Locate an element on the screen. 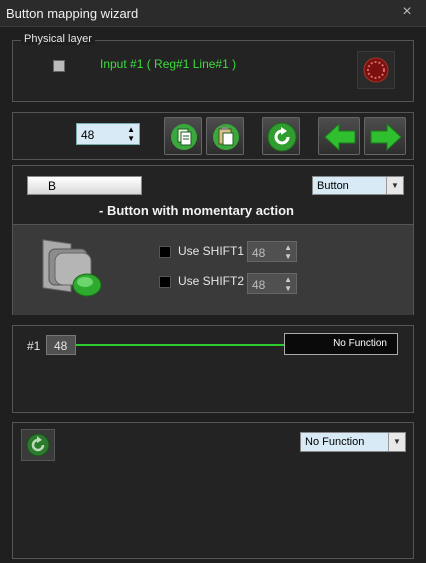 This screenshot has height=563, width=426. mapping-function-box: No Function is located at coordinates (341, 344).